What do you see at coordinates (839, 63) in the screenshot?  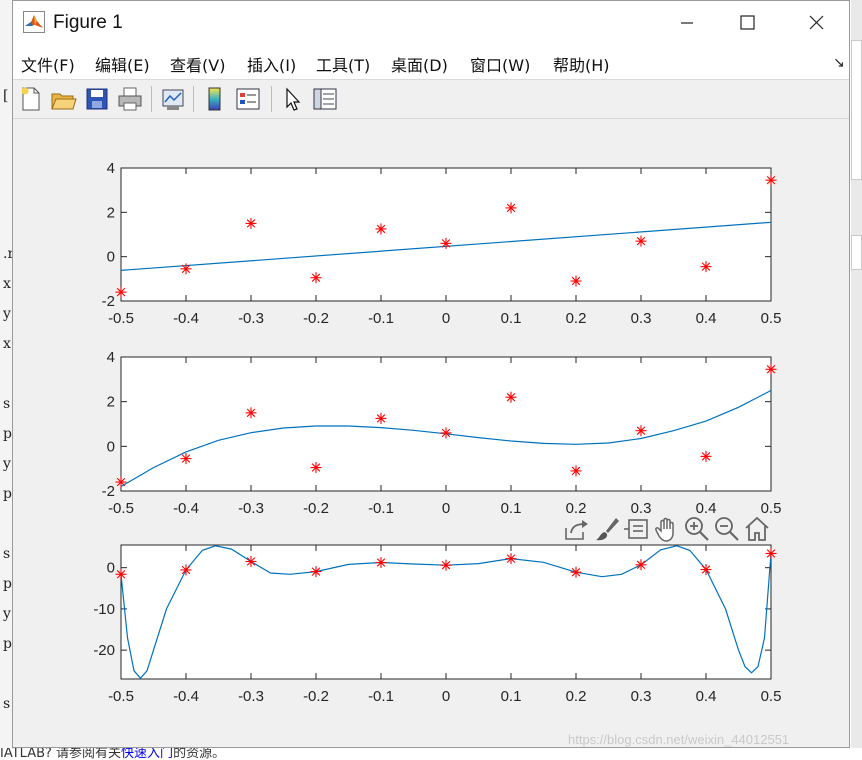 I see `dock-arrow-icon: ↘` at bounding box center [839, 63].